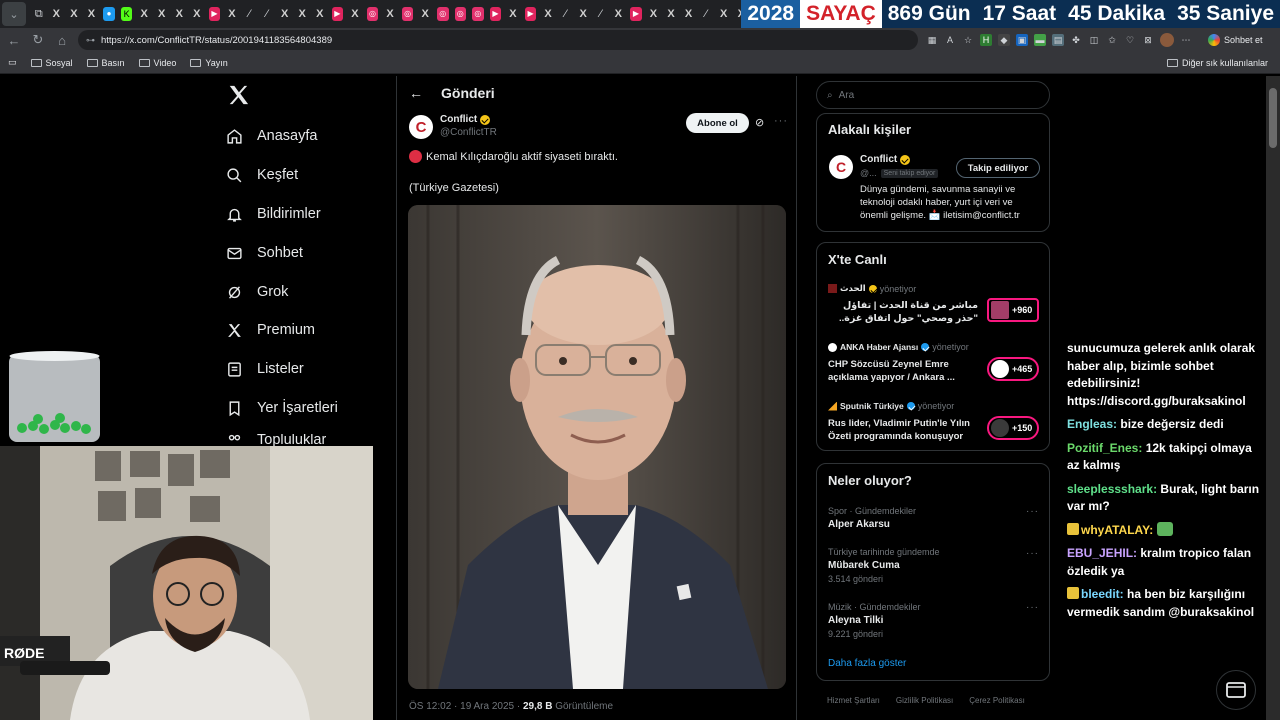  What do you see at coordinates (872, 518) in the screenshot?
I see `trend-item: Spor · Gündemdekiler Alper Akarsu` at bounding box center [872, 518].